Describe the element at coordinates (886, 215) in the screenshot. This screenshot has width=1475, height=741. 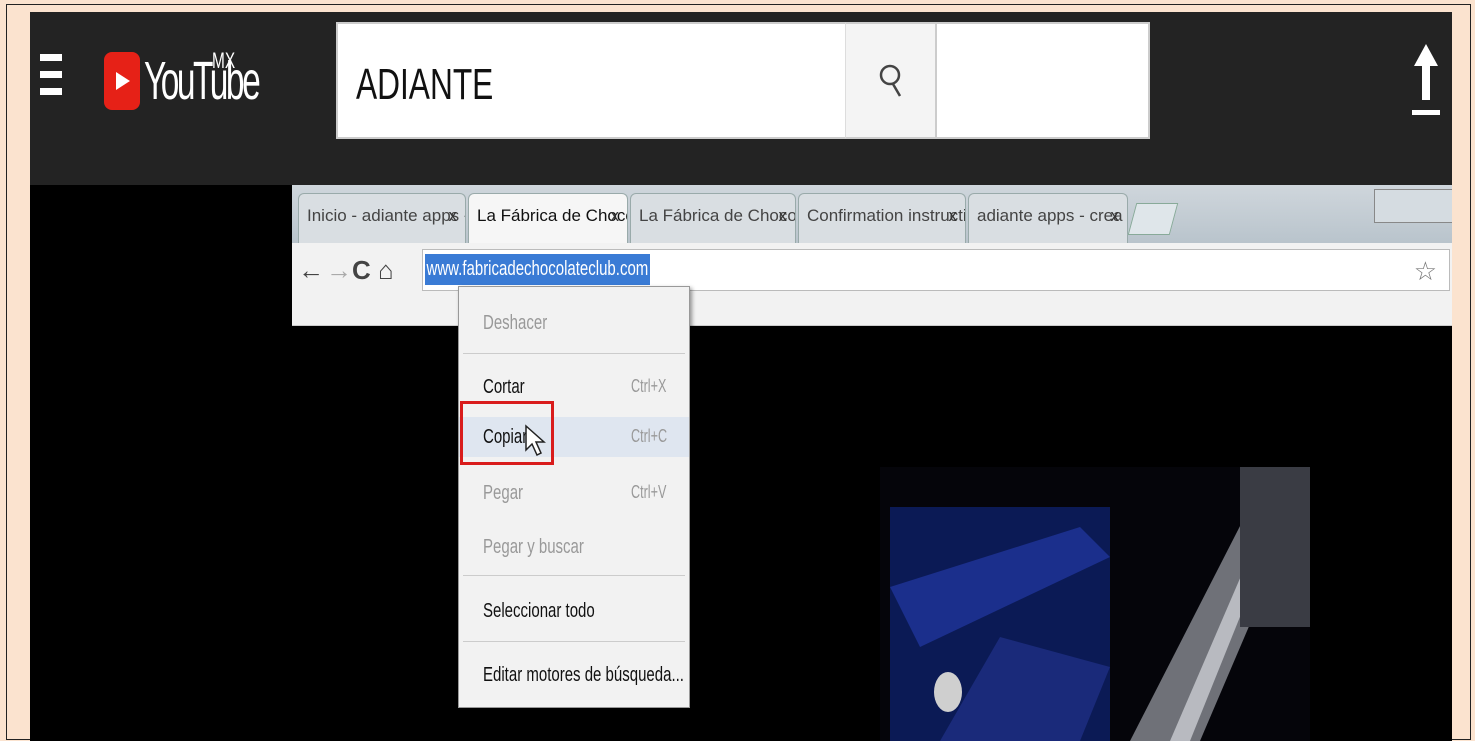
I see `tab-label: Confirmation instruction` at that location.